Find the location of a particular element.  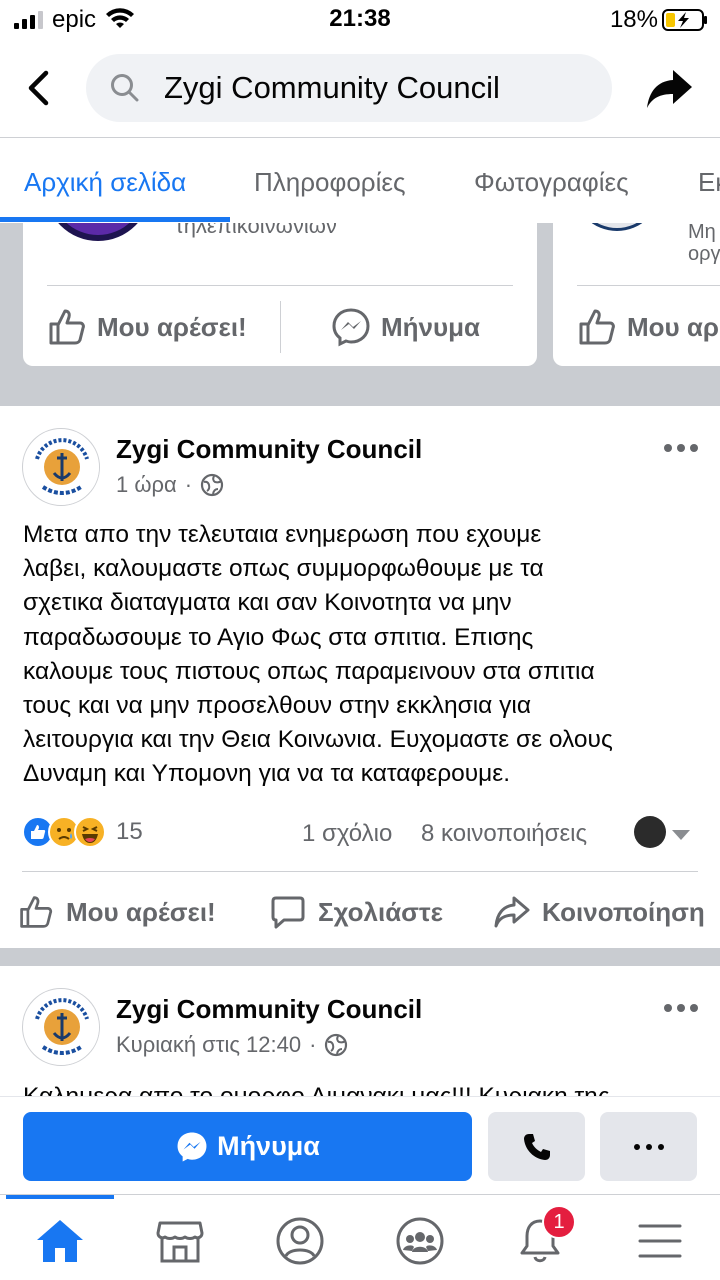

search-bar is located at coordinates (349, 88).